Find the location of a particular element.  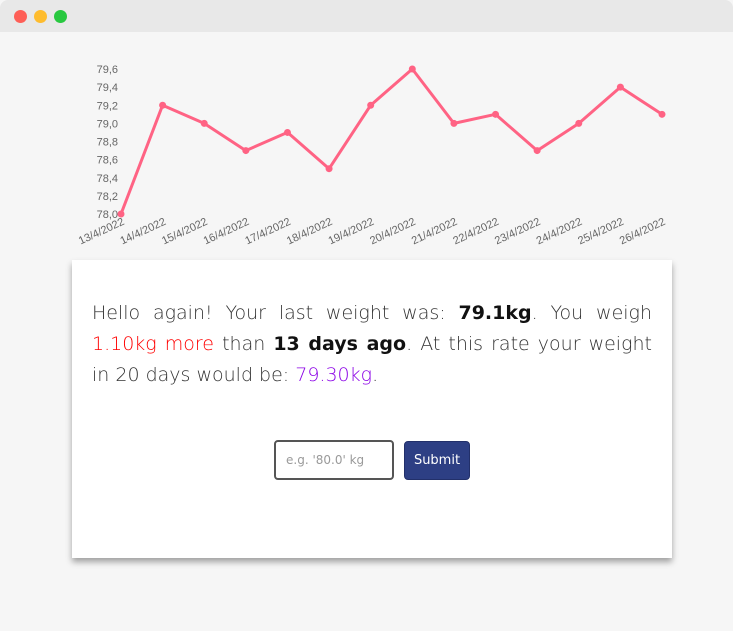

projected-weight: 79.30kg is located at coordinates (334, 375).